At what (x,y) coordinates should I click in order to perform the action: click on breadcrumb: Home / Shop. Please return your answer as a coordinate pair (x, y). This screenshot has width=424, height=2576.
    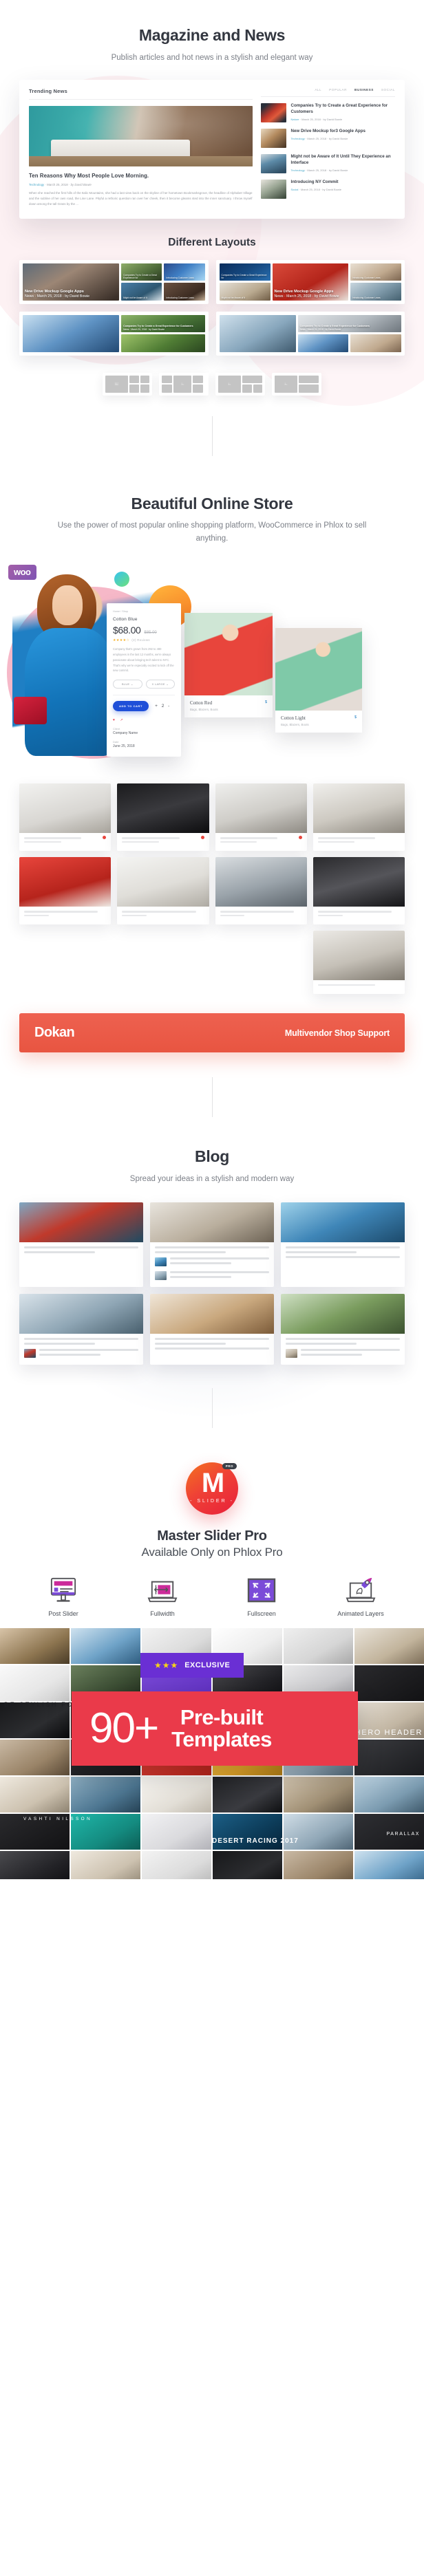
    Looking at the image, I should click on (144, 611).